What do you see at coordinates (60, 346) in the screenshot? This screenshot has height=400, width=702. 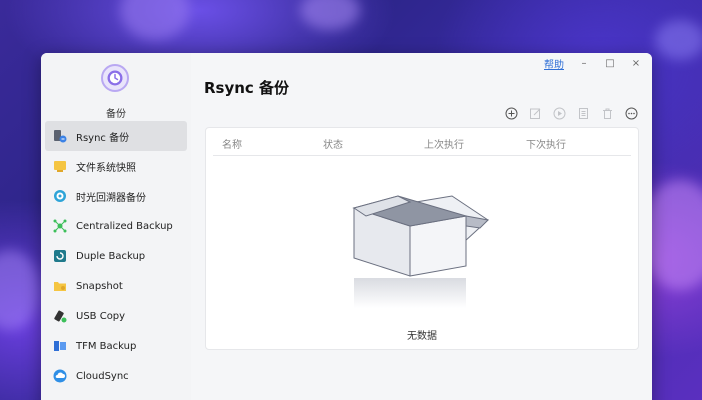 I see `tfm-backup-icon` at bounding box center [60, 346].